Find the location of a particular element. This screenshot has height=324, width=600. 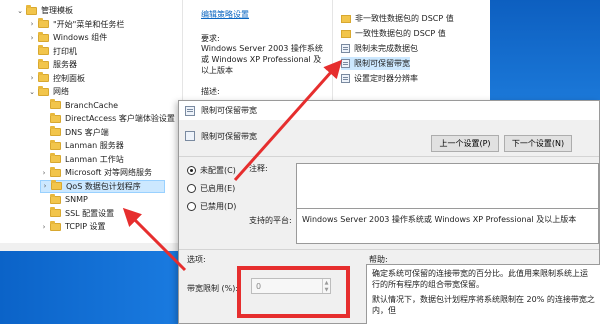

policy-item-label: 设置定时器分辨率 is located at coordinates (386, 78).